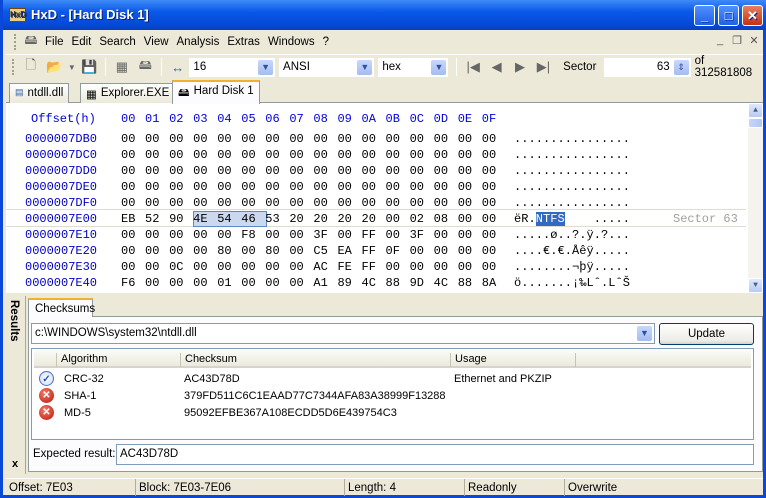 The image size is (766, 498). Describe the element at coordinates (228, 219) in the screenshot. I see `hex-byte: 54` at that location.